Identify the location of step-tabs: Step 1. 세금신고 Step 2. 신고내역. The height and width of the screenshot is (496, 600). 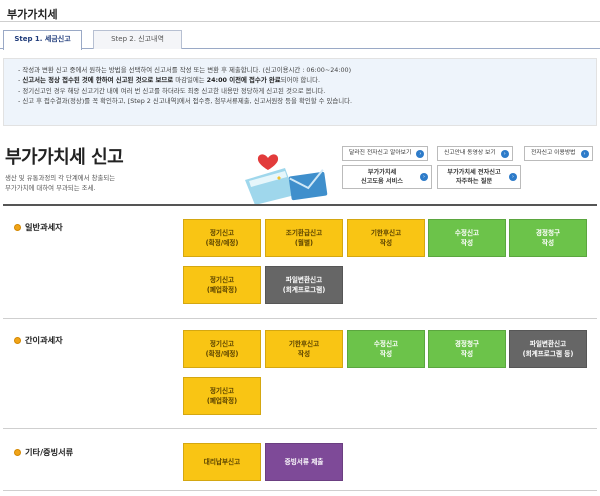
(300, 40).